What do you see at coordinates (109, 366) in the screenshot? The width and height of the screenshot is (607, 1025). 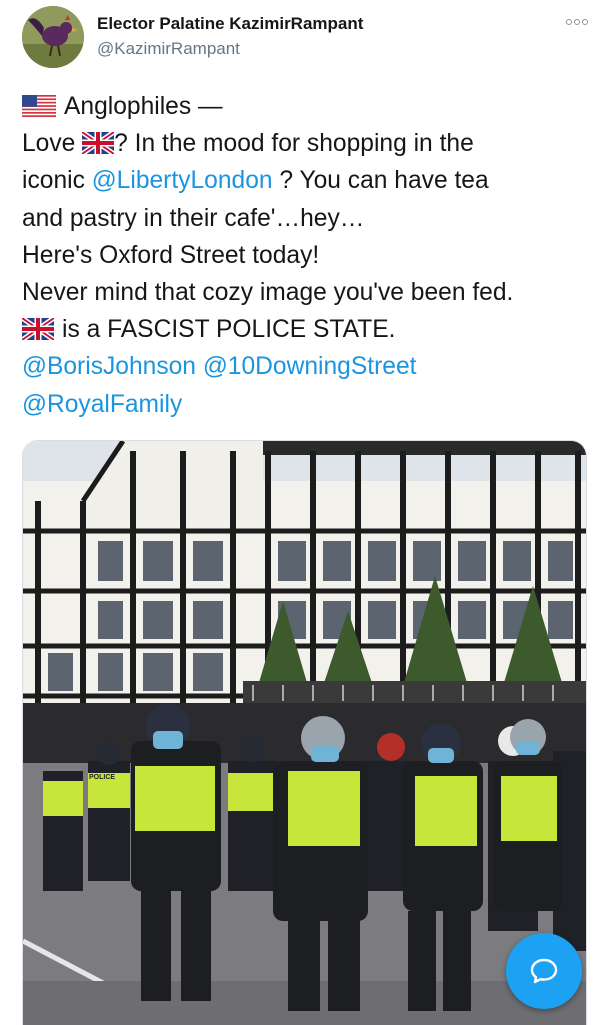 I see `mention-boris-johnson: @BorisJohnson` at bounding box center [109, 366].